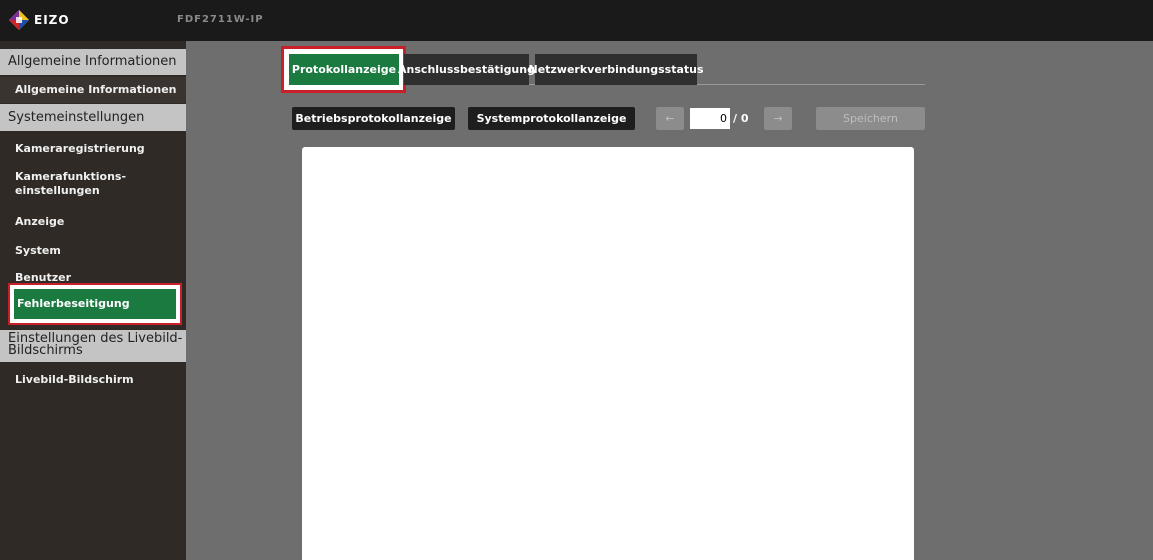 The width and height of the screenshot is (1153, 560). What do you see at coordinates (93, 62) in the screenshot?
I see `sidebar-section-general-info: Allgemeine Informationen` at bounding box center [93, 62].